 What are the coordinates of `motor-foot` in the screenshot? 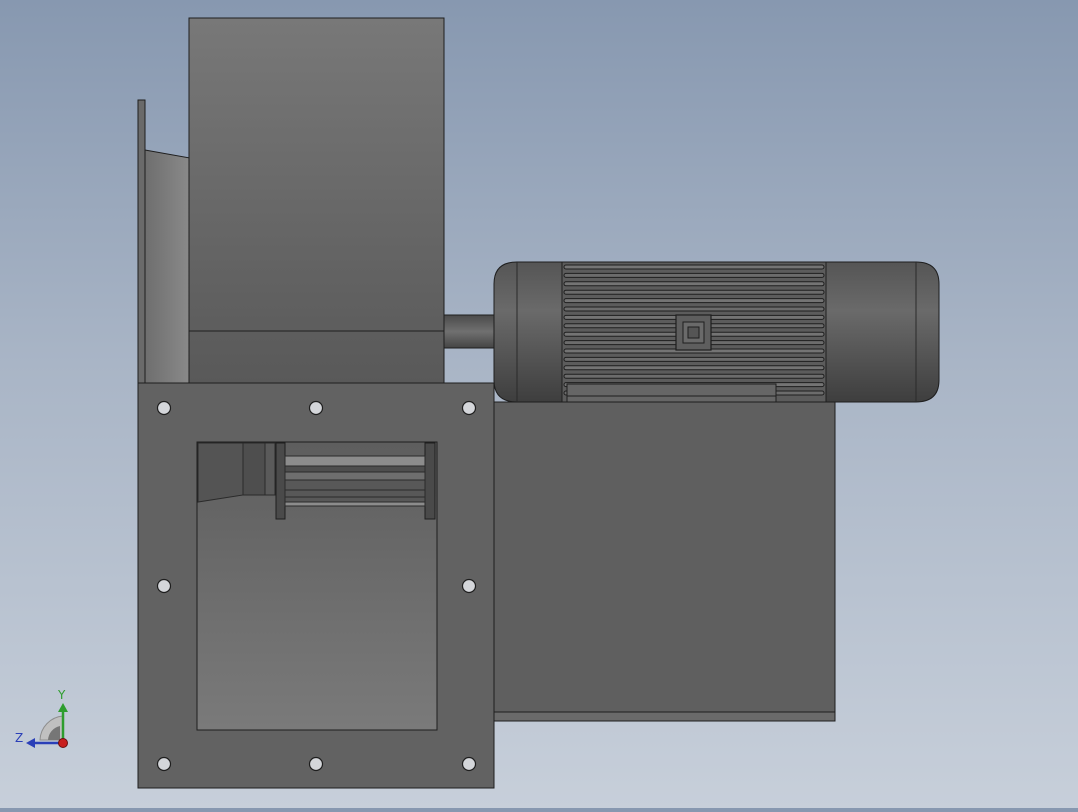 It's located at (671, 393).